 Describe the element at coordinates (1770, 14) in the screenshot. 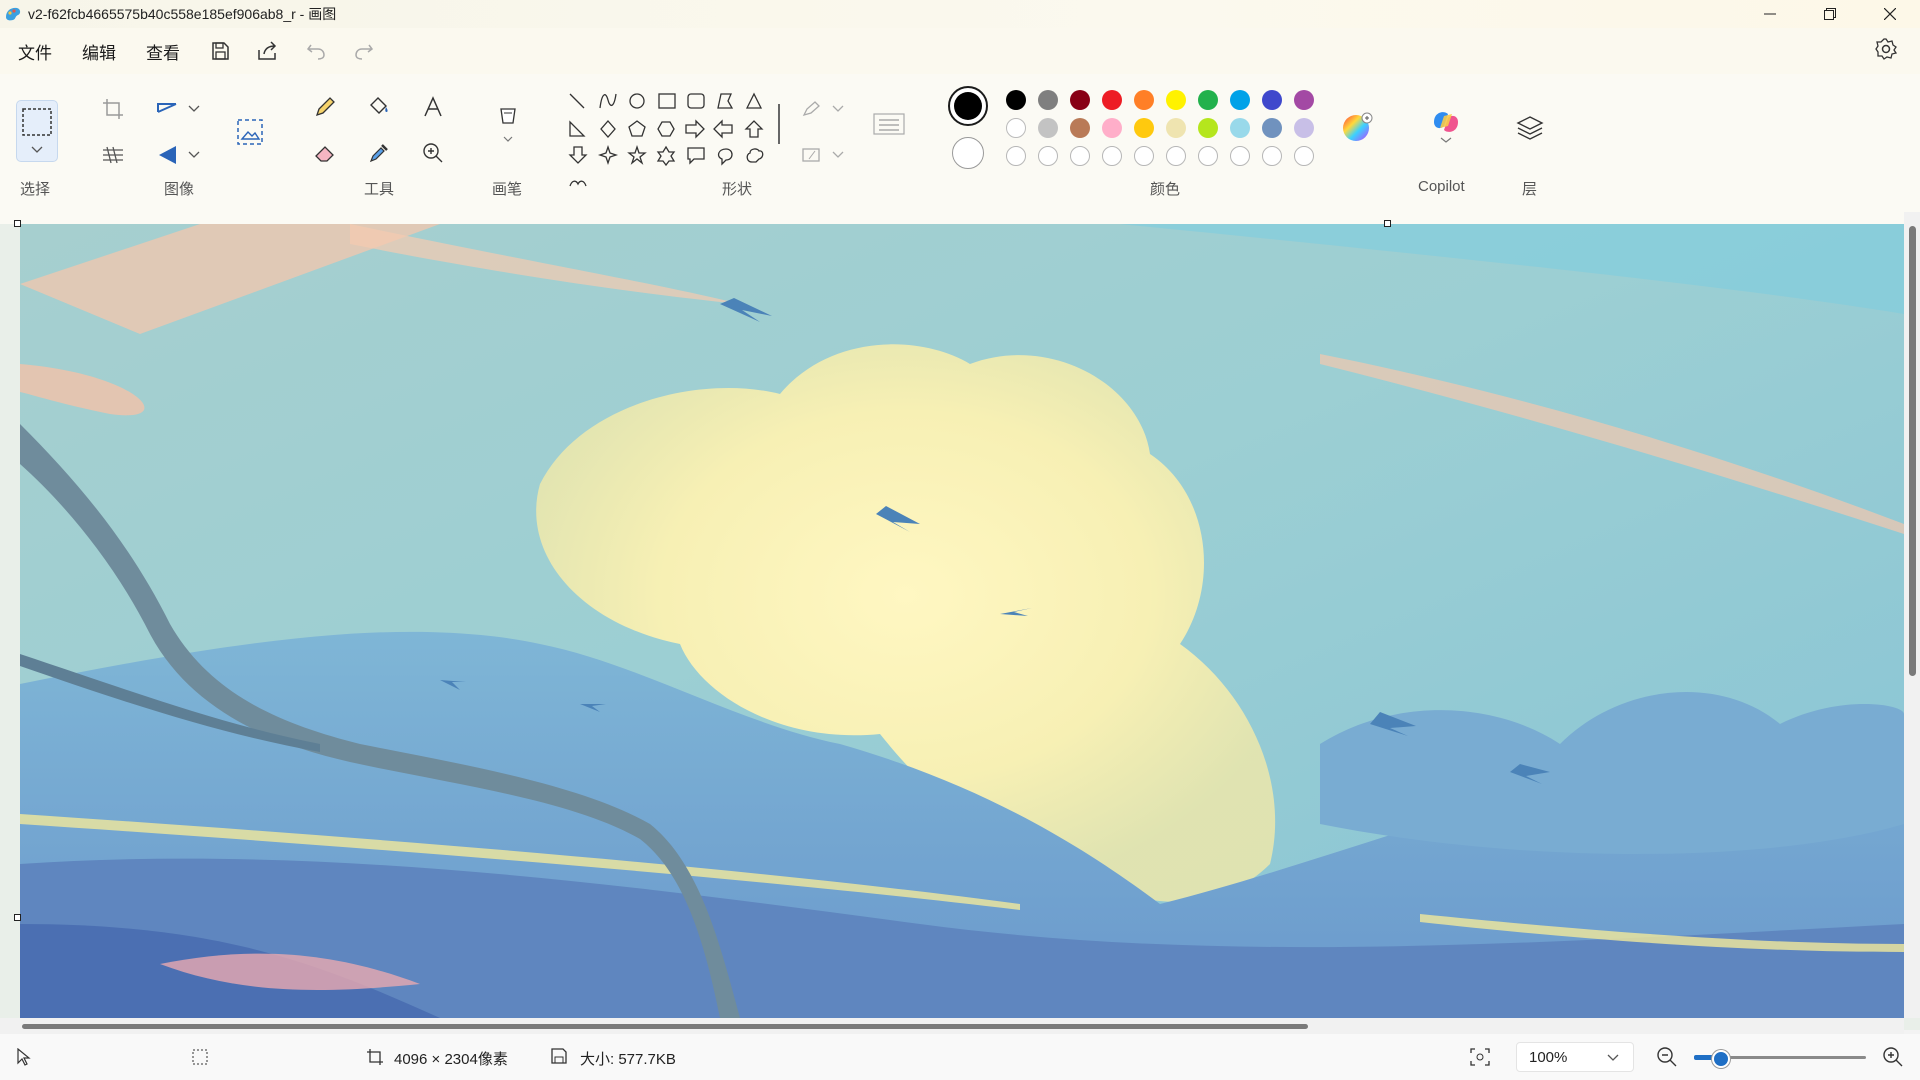

I see `minimize-button` at that location.